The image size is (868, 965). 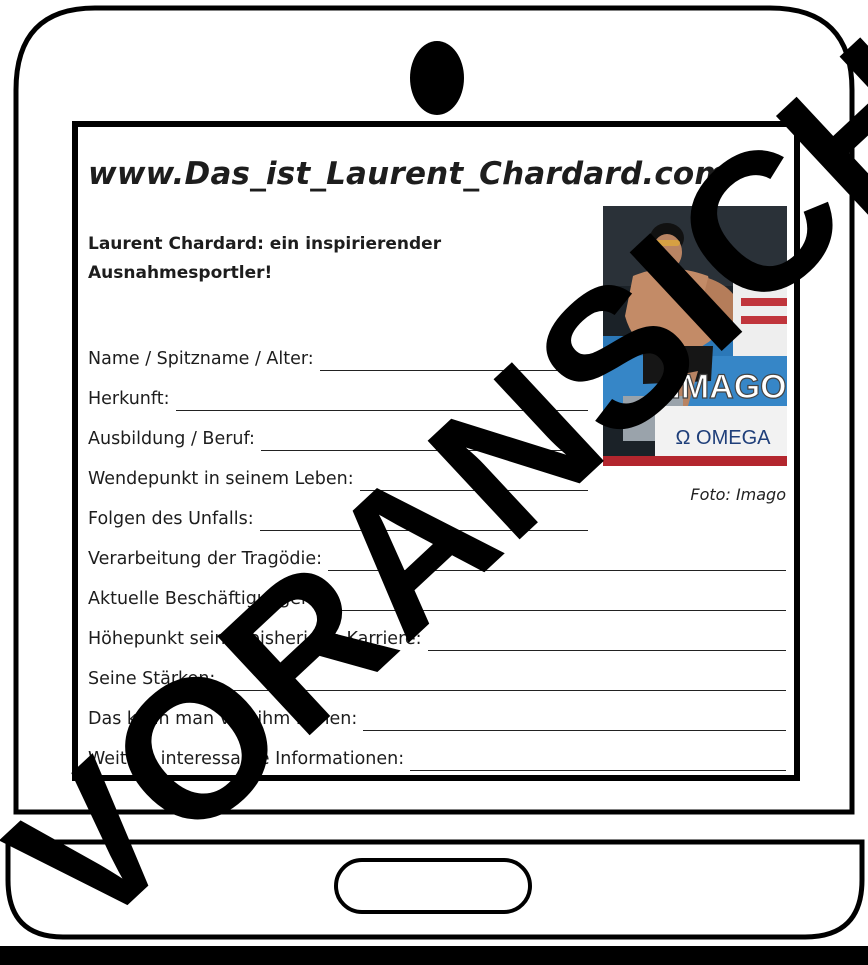 I want to click on field-label: Seine Stärken:, so click(x=152, y=679).